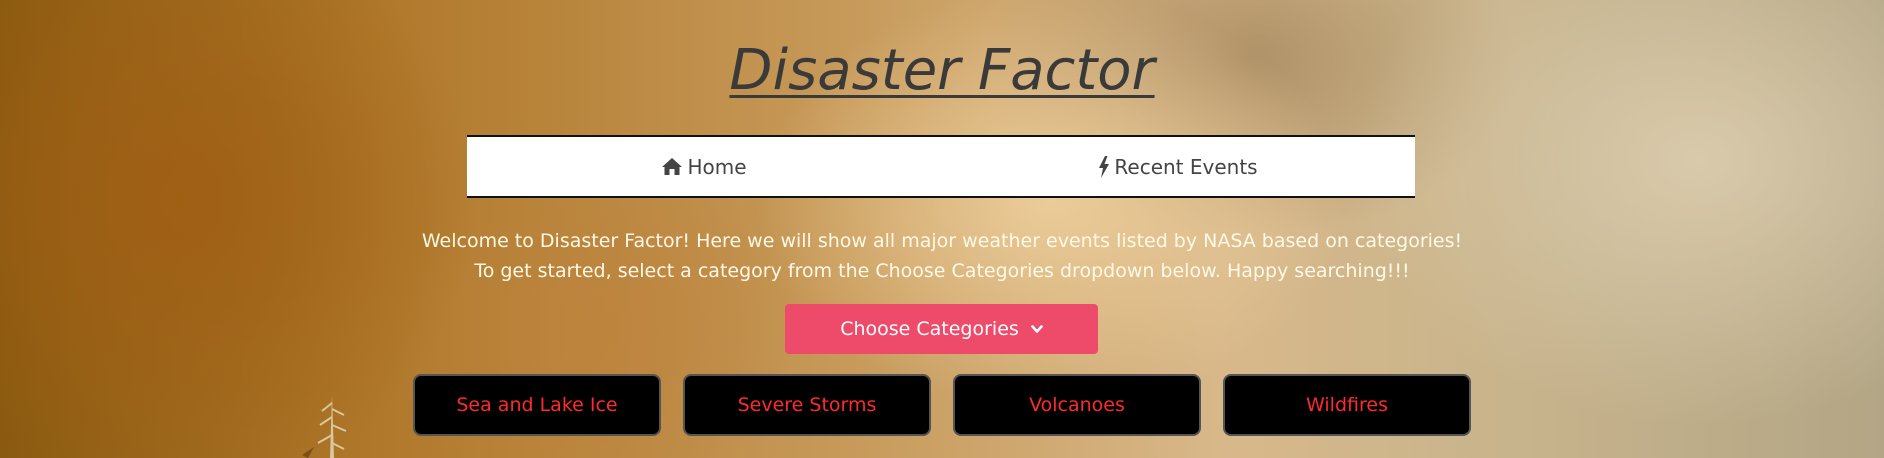 Image resolution: width=1884 pixels, height=458 pixels. What do you see at coordinates (717, 166) in the screenshot?
I see `nav-home-label: Home` at bounding box center [717, 166].